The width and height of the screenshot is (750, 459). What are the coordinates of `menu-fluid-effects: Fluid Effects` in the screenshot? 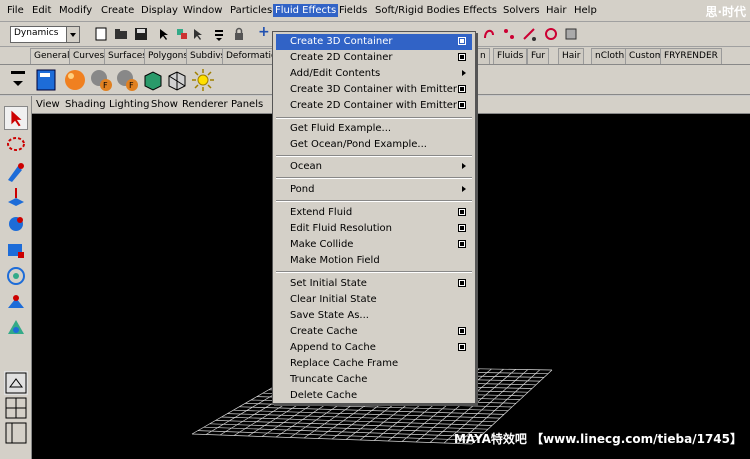 It's located at (306, 10).